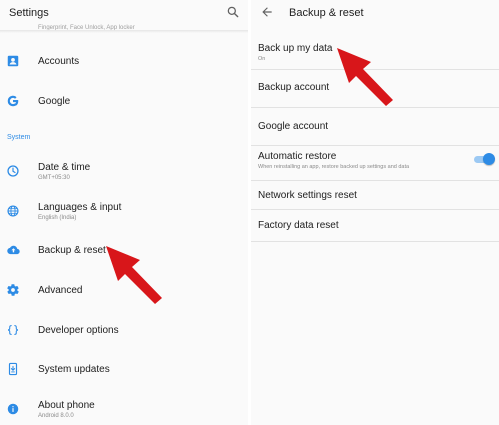 The image size is (499, 425). I want to click on settings-item-label: Advanced, so click(60, 290).